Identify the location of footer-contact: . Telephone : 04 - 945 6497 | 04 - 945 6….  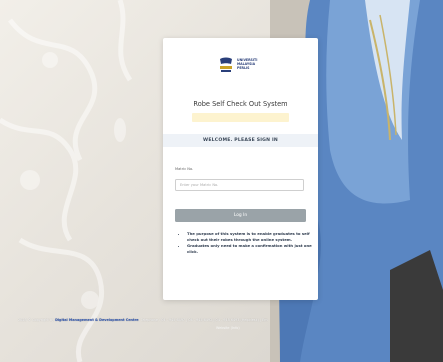
(203, 320).